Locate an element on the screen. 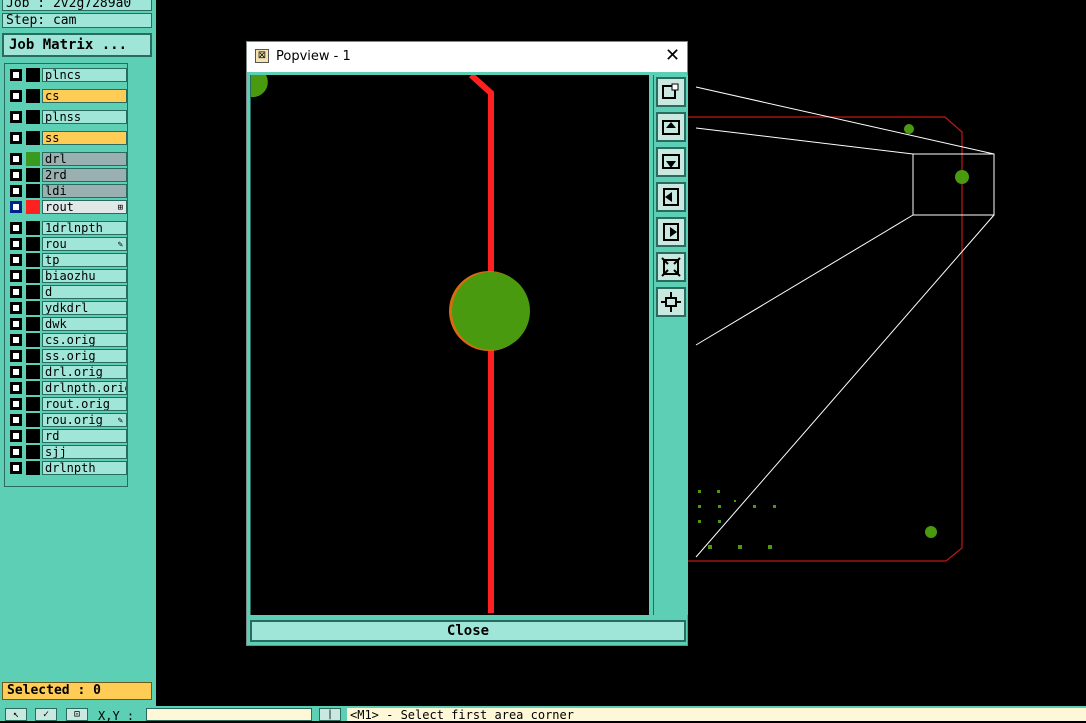 This screenshot has height=723, width=1086. zoom-line-bottom is located at coordinates (845, 386).